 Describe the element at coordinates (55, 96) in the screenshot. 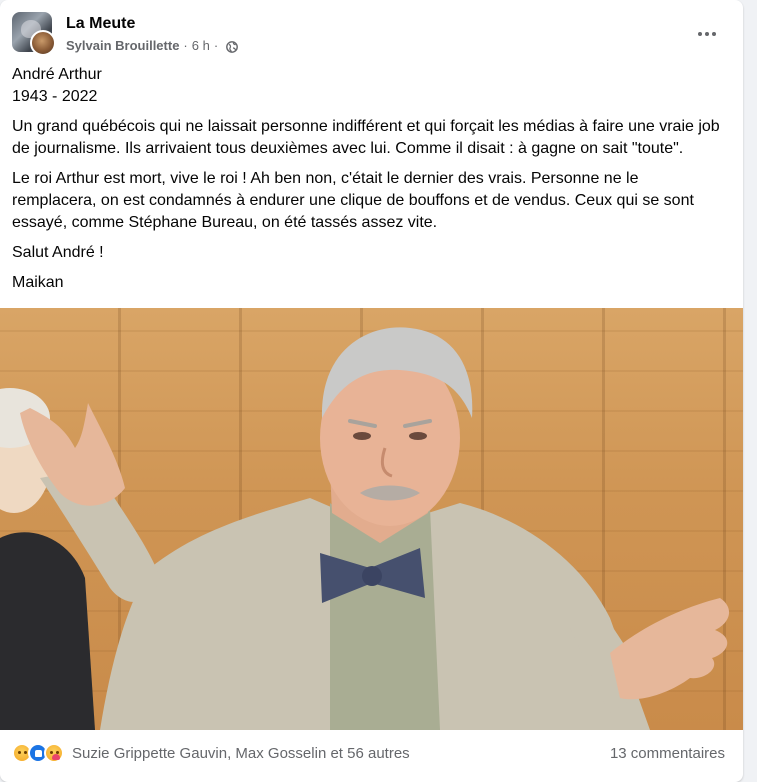

I see `post-text-line: 1943 - 2022` at that location.